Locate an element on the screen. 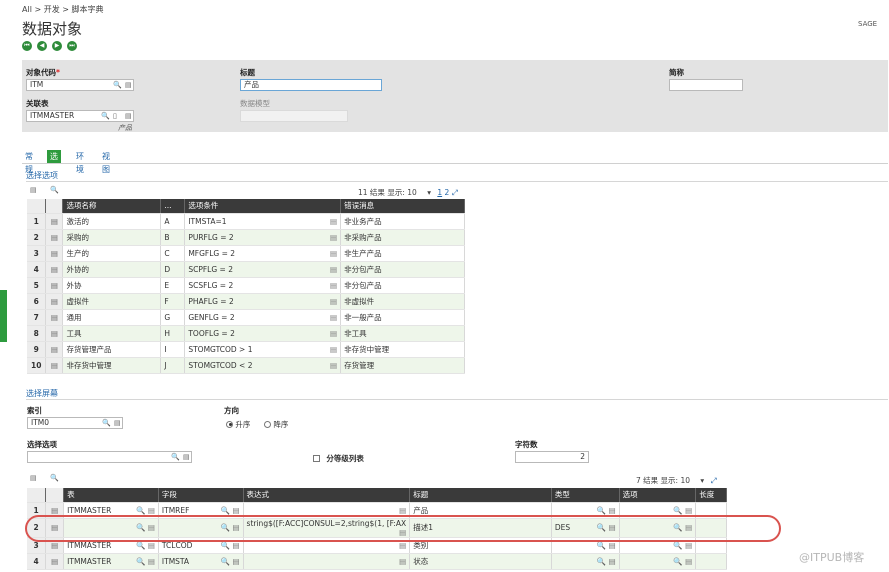 The height and width of the screenshot is (572, 889). table-row: 7 ▤ 通用 G GENFLG = 2 ▤ 非一般产品 is located at coordinates (246, 317).